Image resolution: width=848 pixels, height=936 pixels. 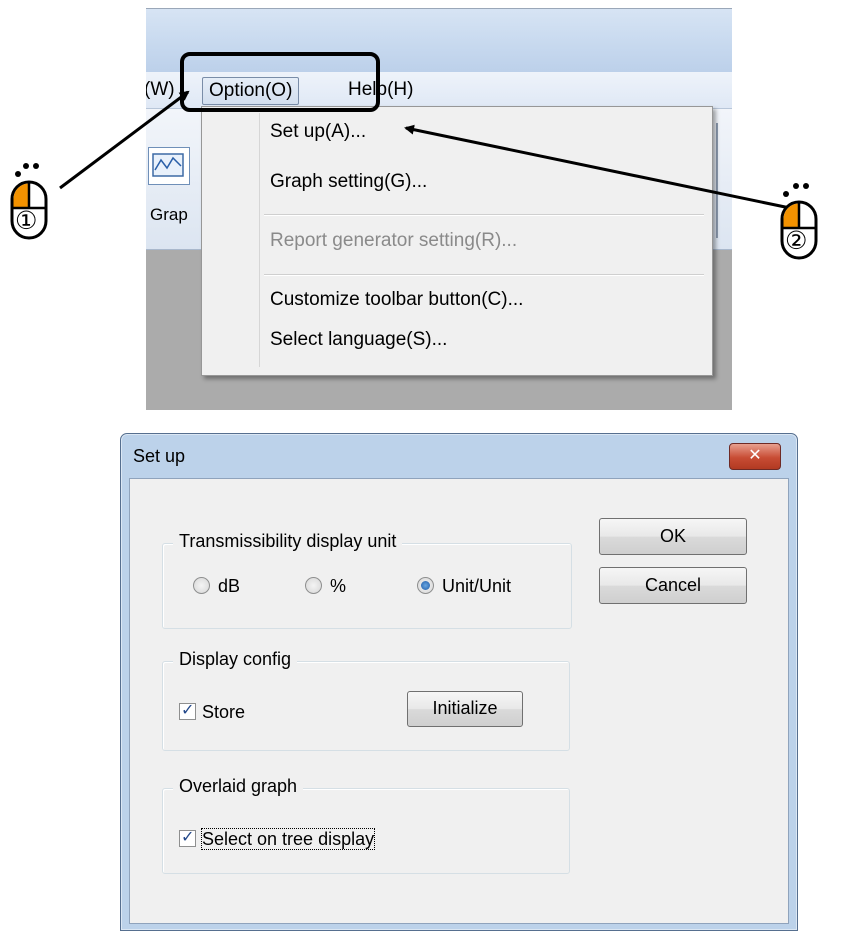 I want to click on radio-unit-unit: Unit/Unit, so click(x=464, y=586).